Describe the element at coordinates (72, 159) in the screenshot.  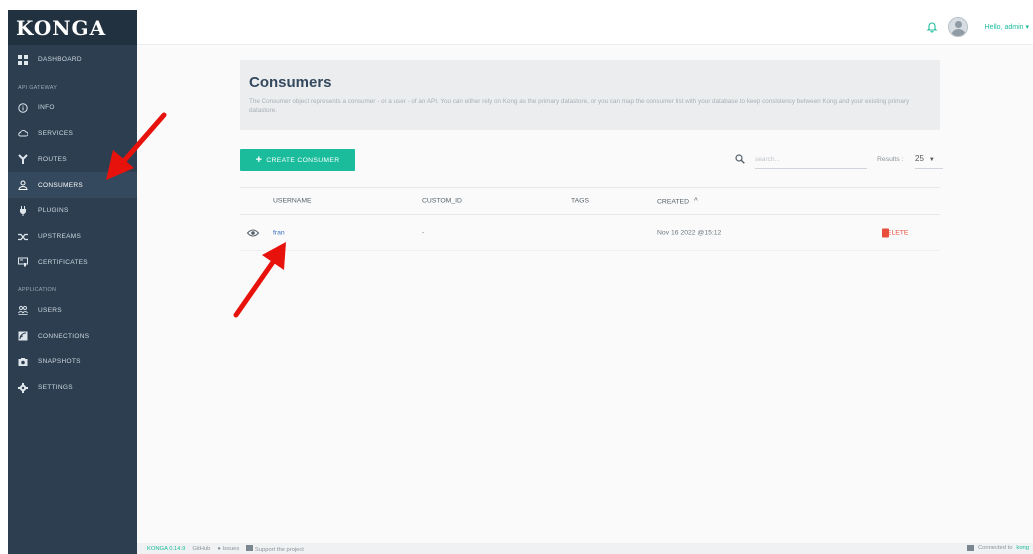
I see `sidebar-item-routes: ROUTES` at that location.